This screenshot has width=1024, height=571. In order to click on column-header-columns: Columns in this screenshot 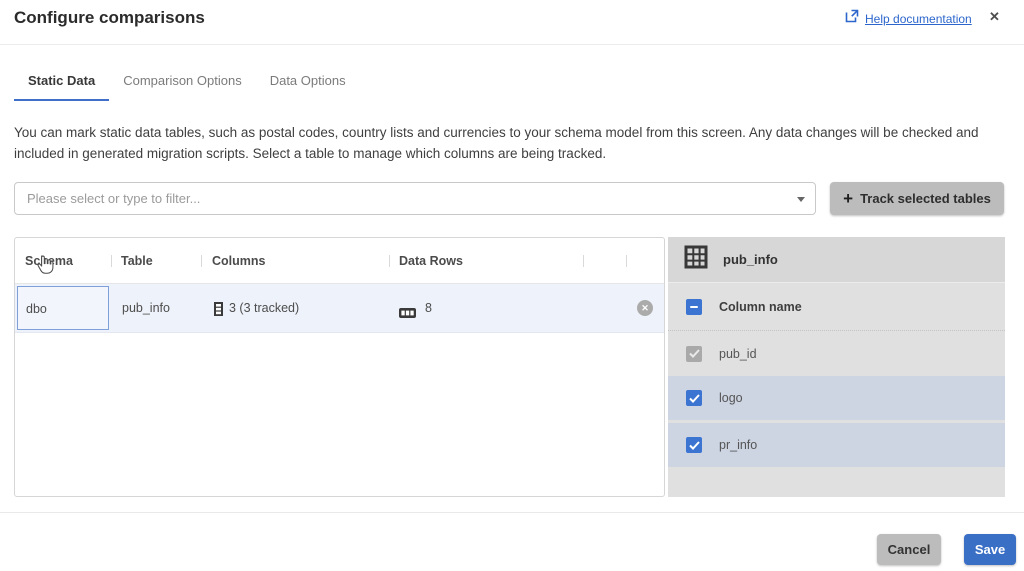, I will do `click(238, 261)`.